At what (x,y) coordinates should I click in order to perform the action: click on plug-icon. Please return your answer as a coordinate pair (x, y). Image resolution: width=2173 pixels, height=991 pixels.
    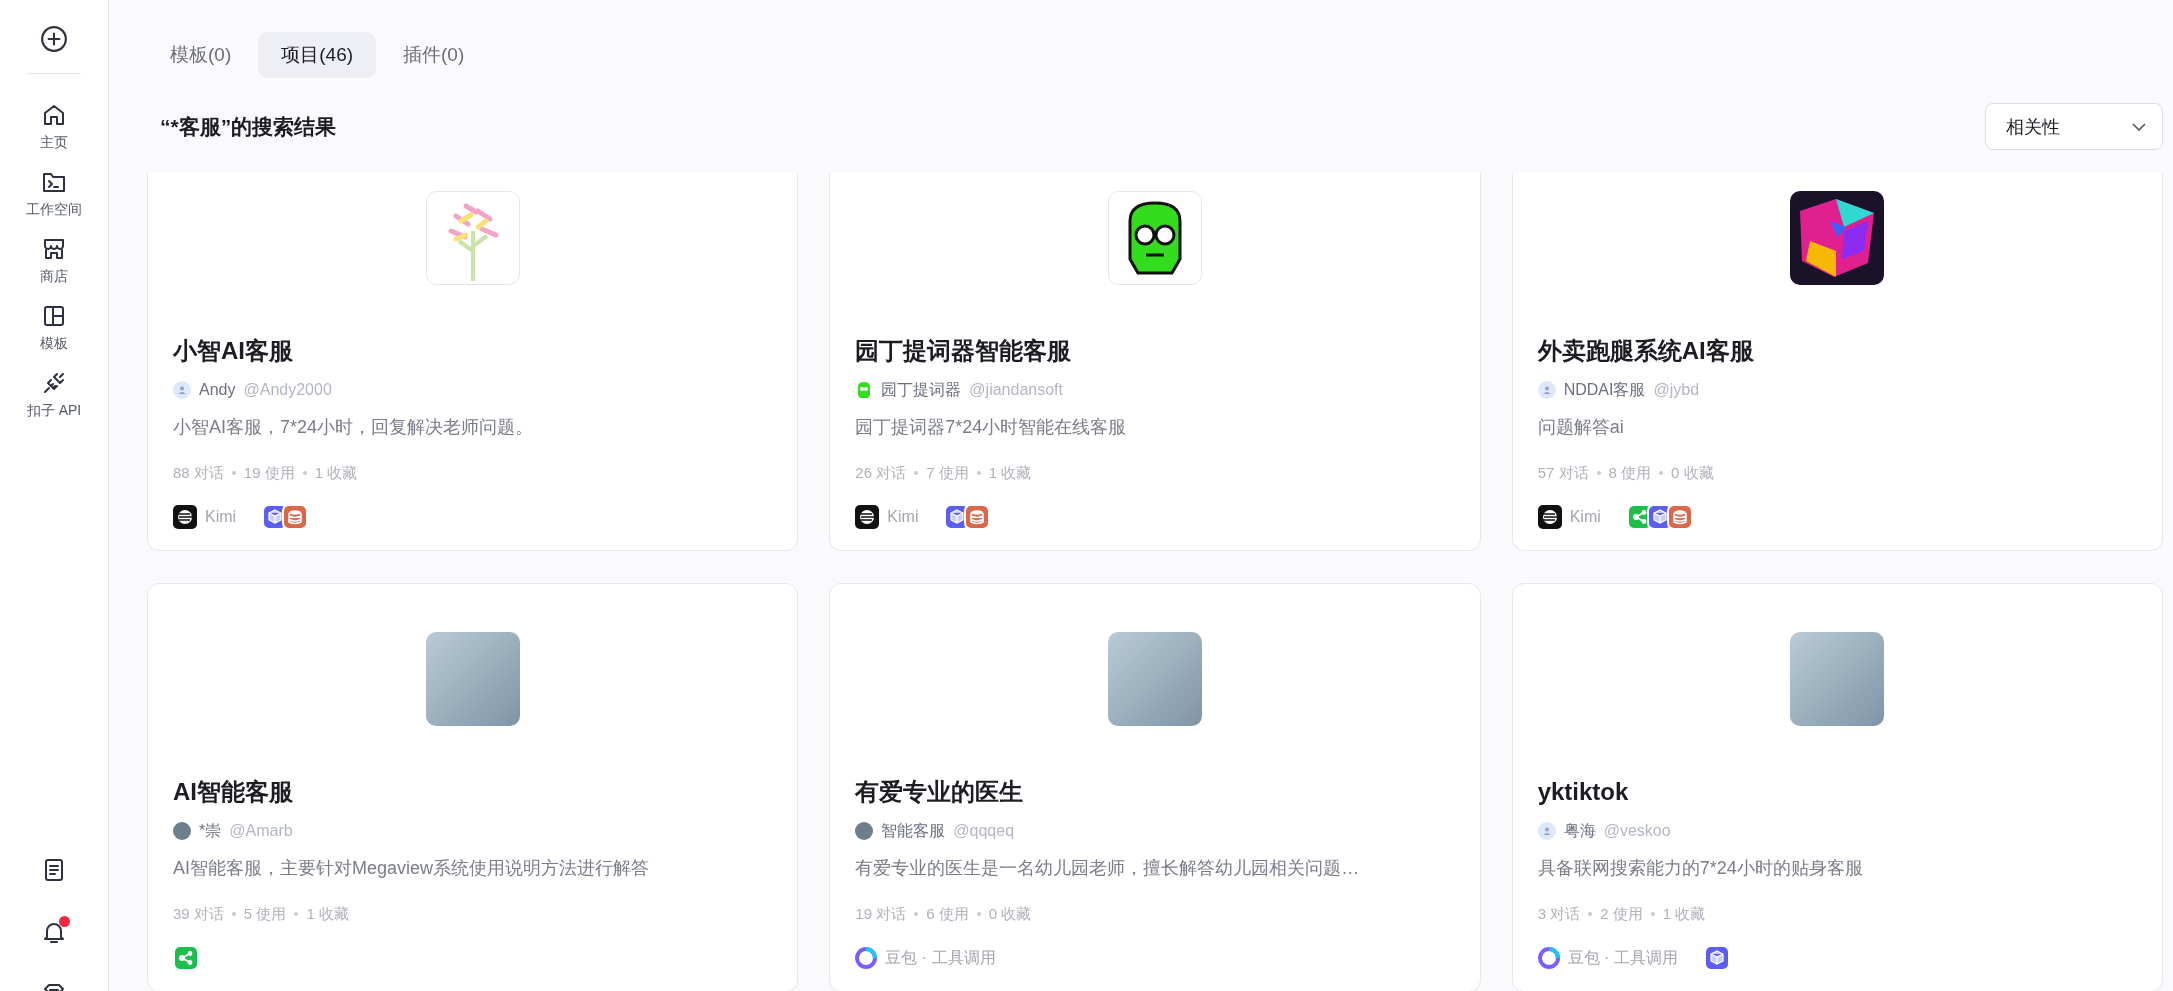
    Looking at the image, I should click on (54, 383).